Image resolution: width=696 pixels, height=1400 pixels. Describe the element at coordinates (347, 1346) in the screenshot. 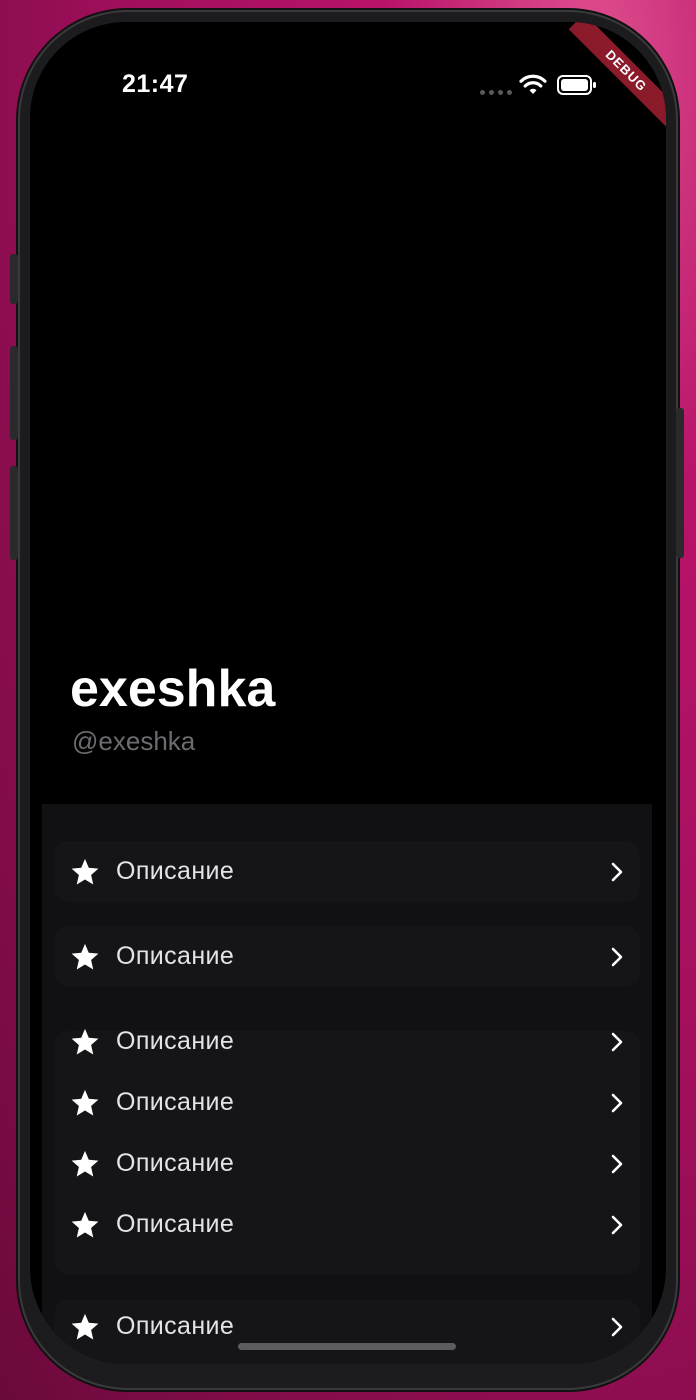

I see `home-indicator` at that location.